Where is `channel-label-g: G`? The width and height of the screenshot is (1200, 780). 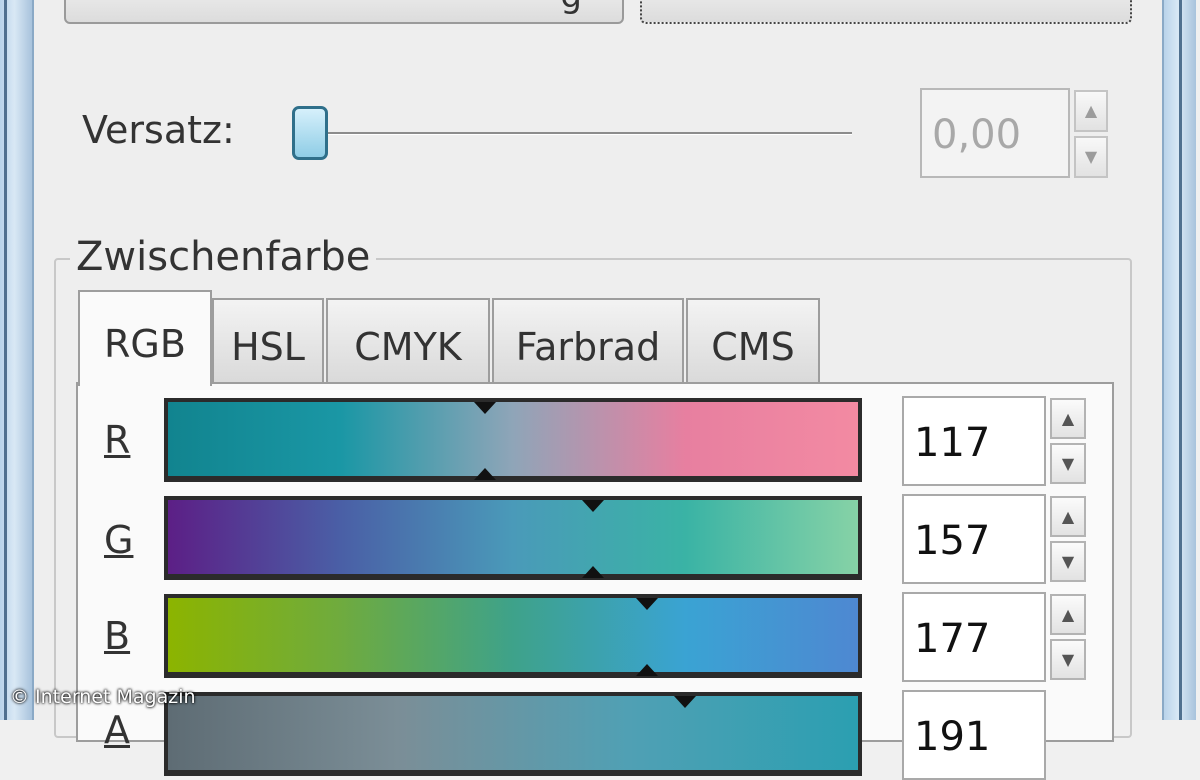
channel-label-g: G is located at coordinates (119, 540).